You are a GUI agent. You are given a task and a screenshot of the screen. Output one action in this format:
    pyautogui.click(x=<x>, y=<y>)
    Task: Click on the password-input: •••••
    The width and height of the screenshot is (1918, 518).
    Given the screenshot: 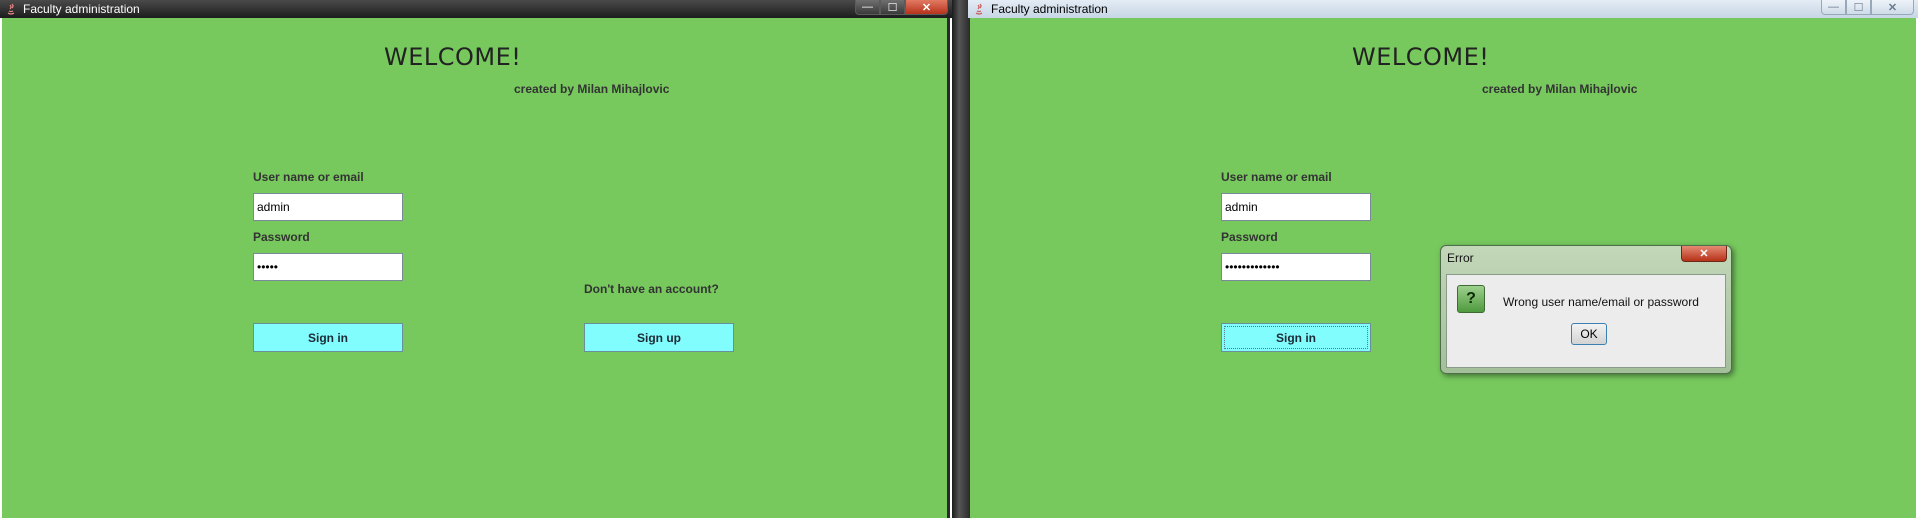 What is the action you would take?
    pyautogui.click(x=328, y=267)
    